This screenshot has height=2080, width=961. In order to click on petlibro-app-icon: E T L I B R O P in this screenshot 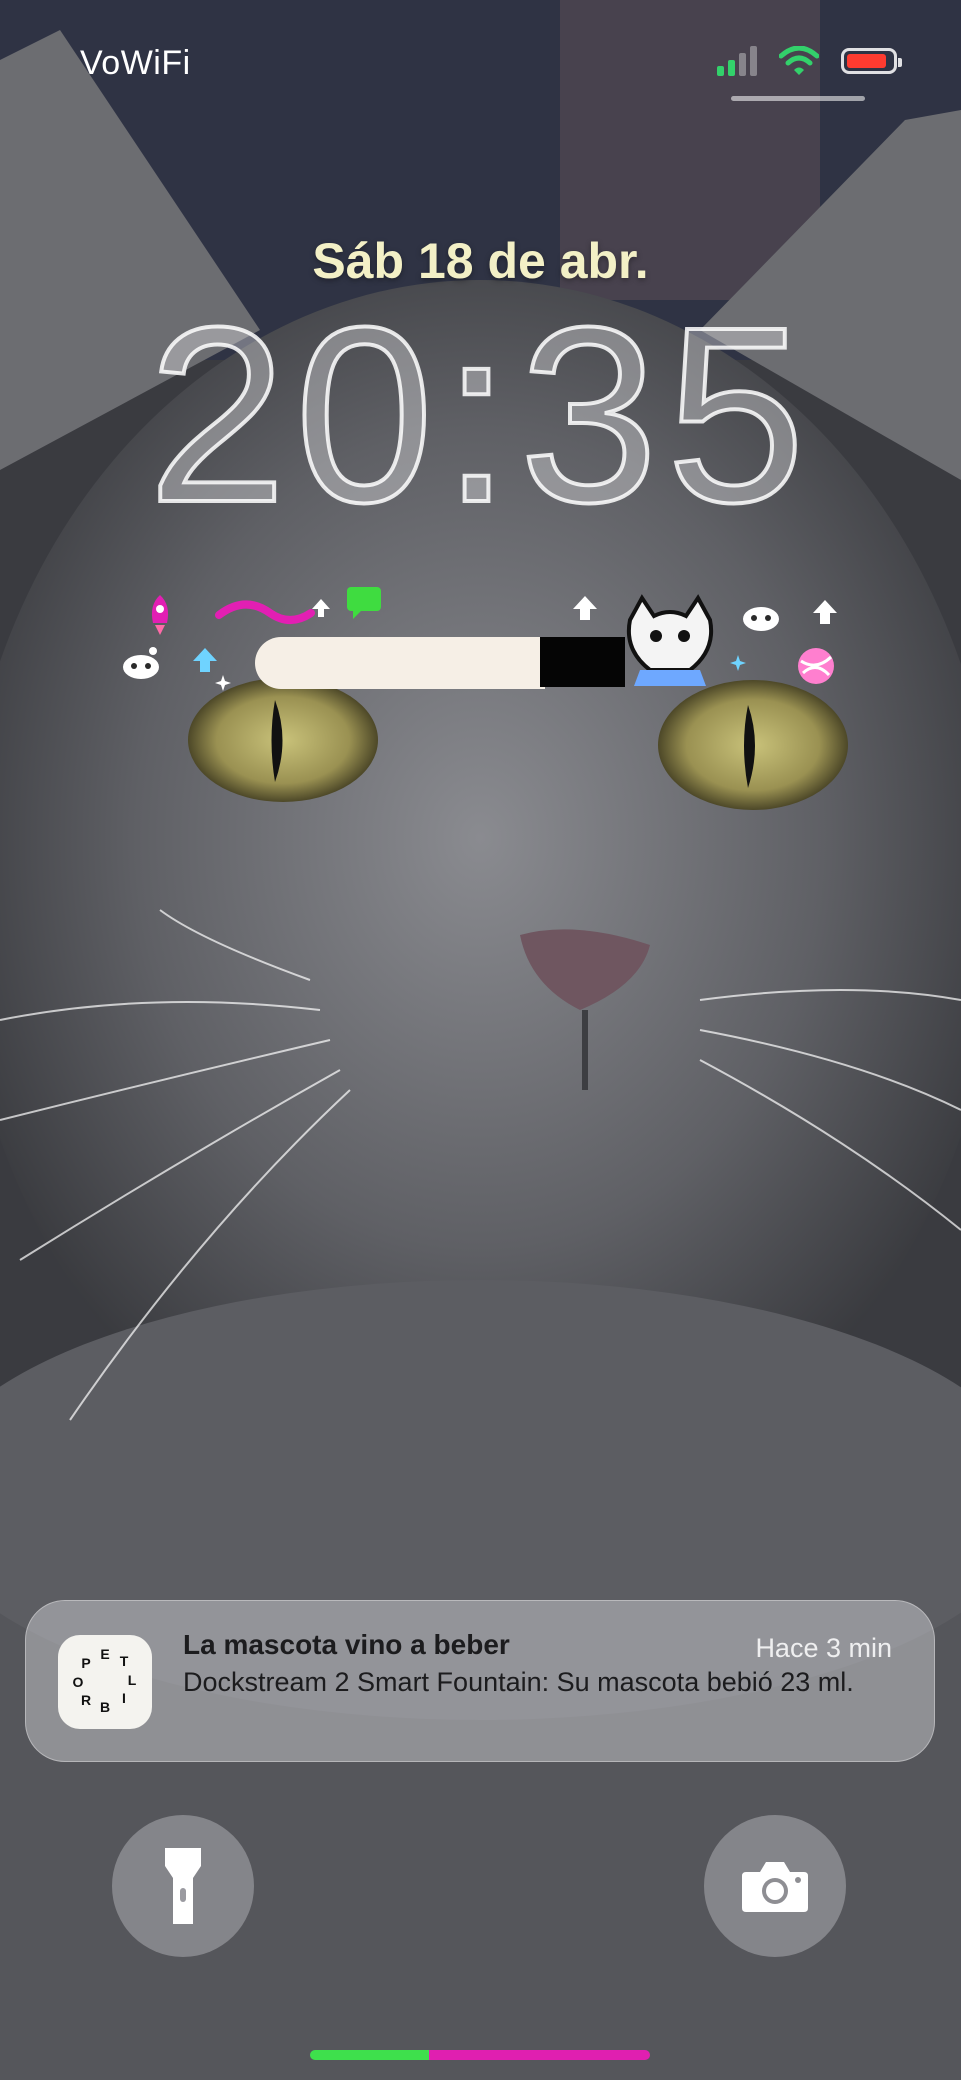, I will do `click(105, 1682)`.